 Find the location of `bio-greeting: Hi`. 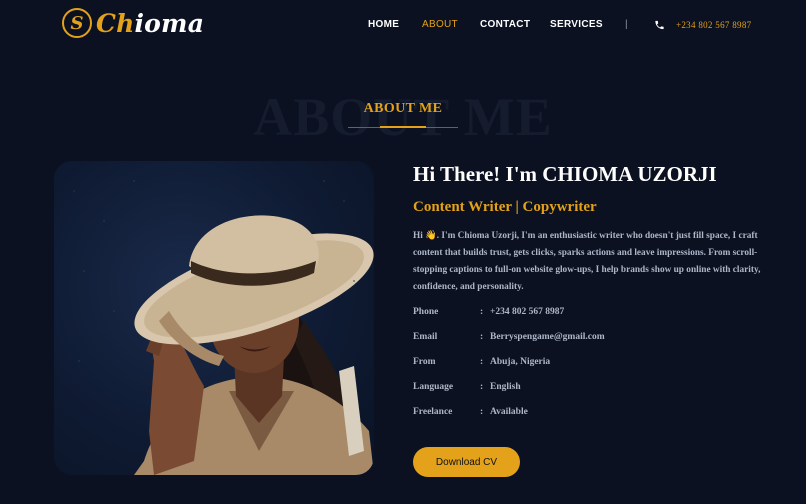

bio-greeting: Hi is located at coordinates (418, 236).